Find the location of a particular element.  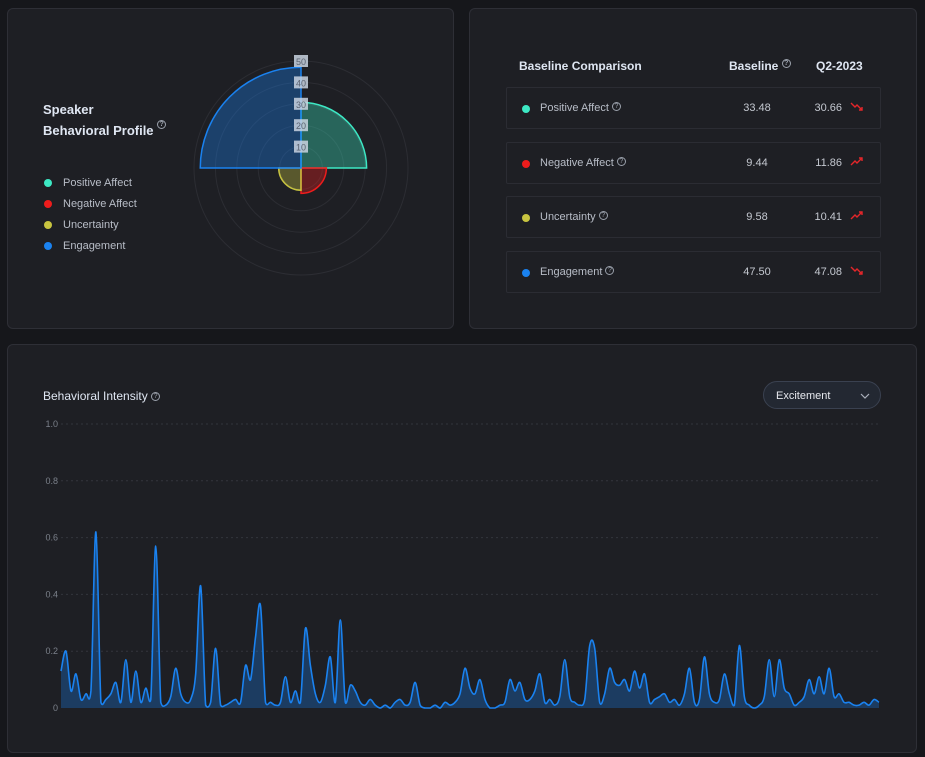

radial-tick-label: 30 is located at coordinates (301, 105).